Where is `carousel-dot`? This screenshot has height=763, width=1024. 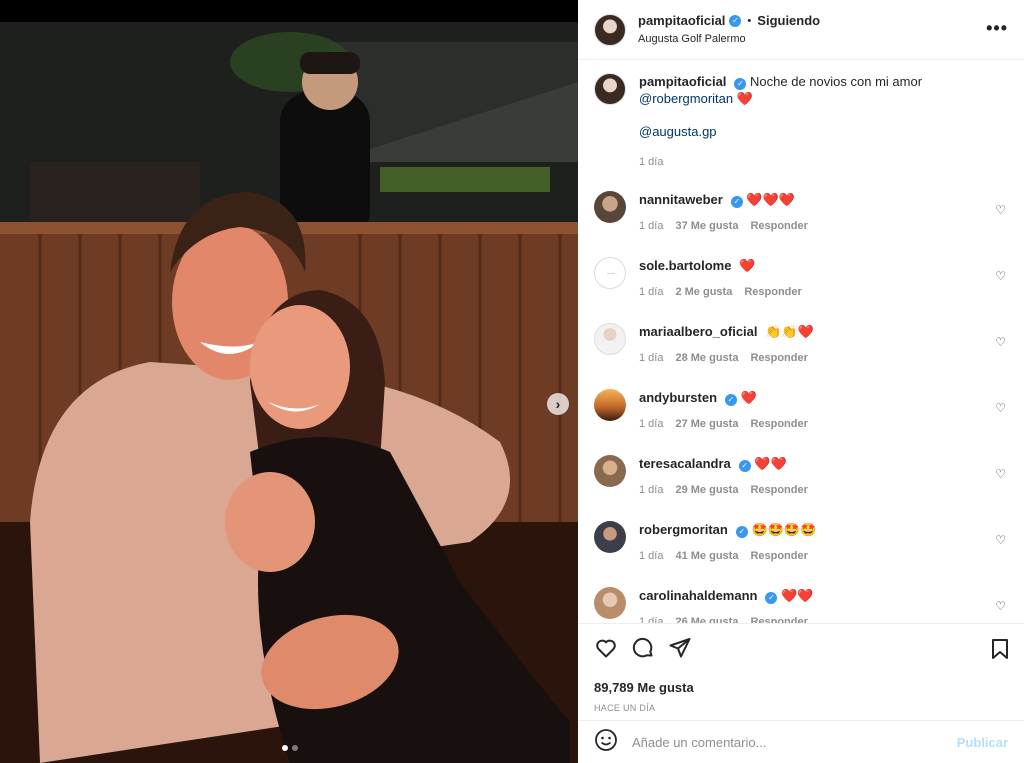
carousel-dot is located at coordinates (295, 748).